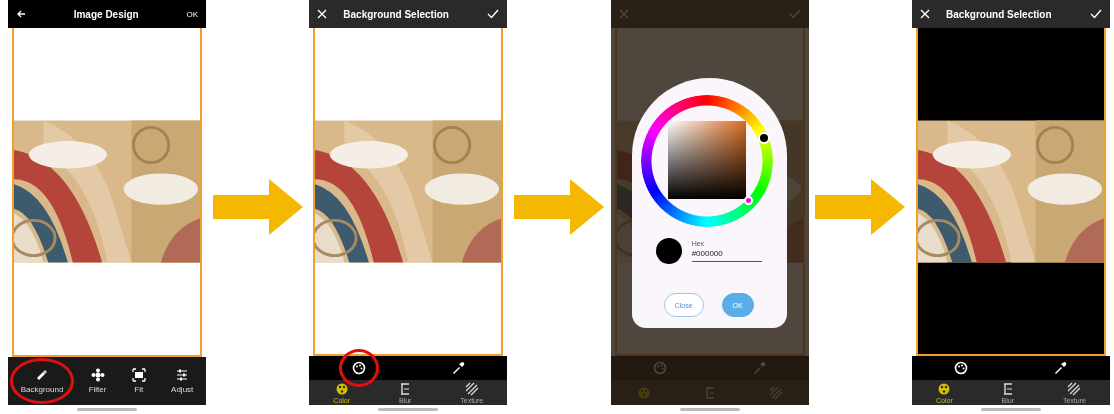 The height and width of the screenshot is (414, 1114). Describe the element at coordinates (668, 251) in the screenshot. I see `color-swatch` at that location.